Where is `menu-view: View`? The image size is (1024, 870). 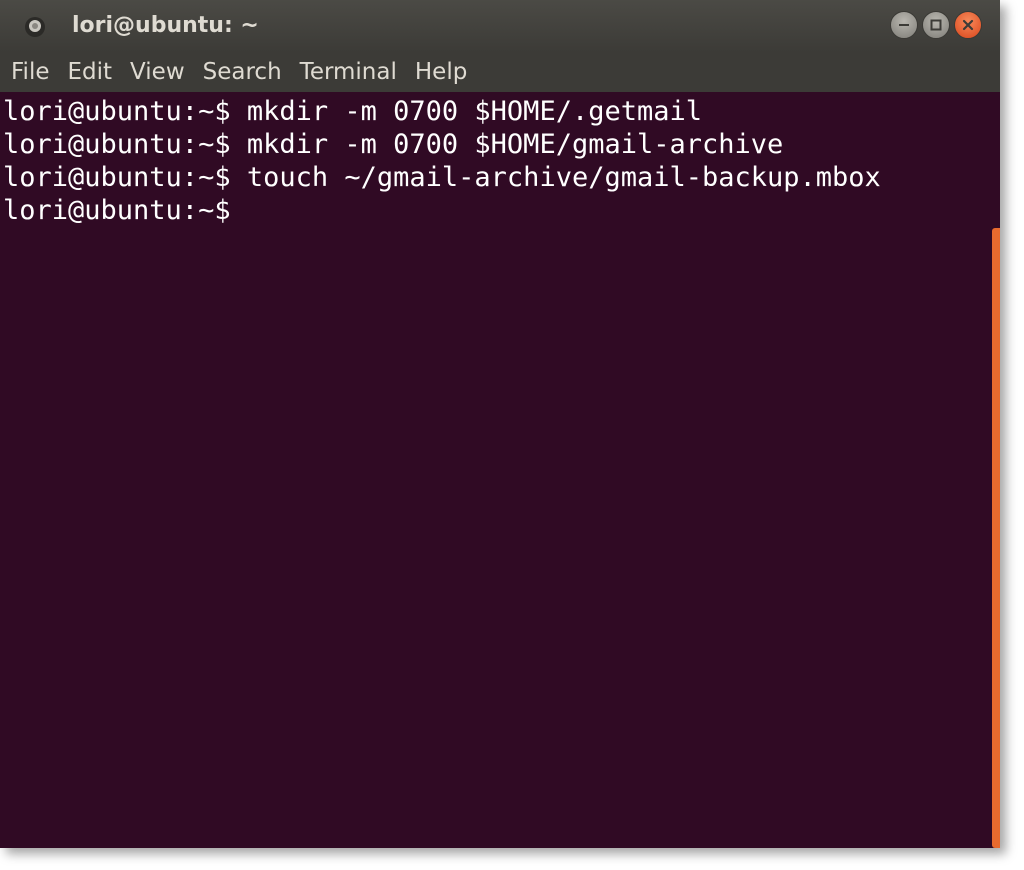
menu-view: View is located at coordinates (157, 72).